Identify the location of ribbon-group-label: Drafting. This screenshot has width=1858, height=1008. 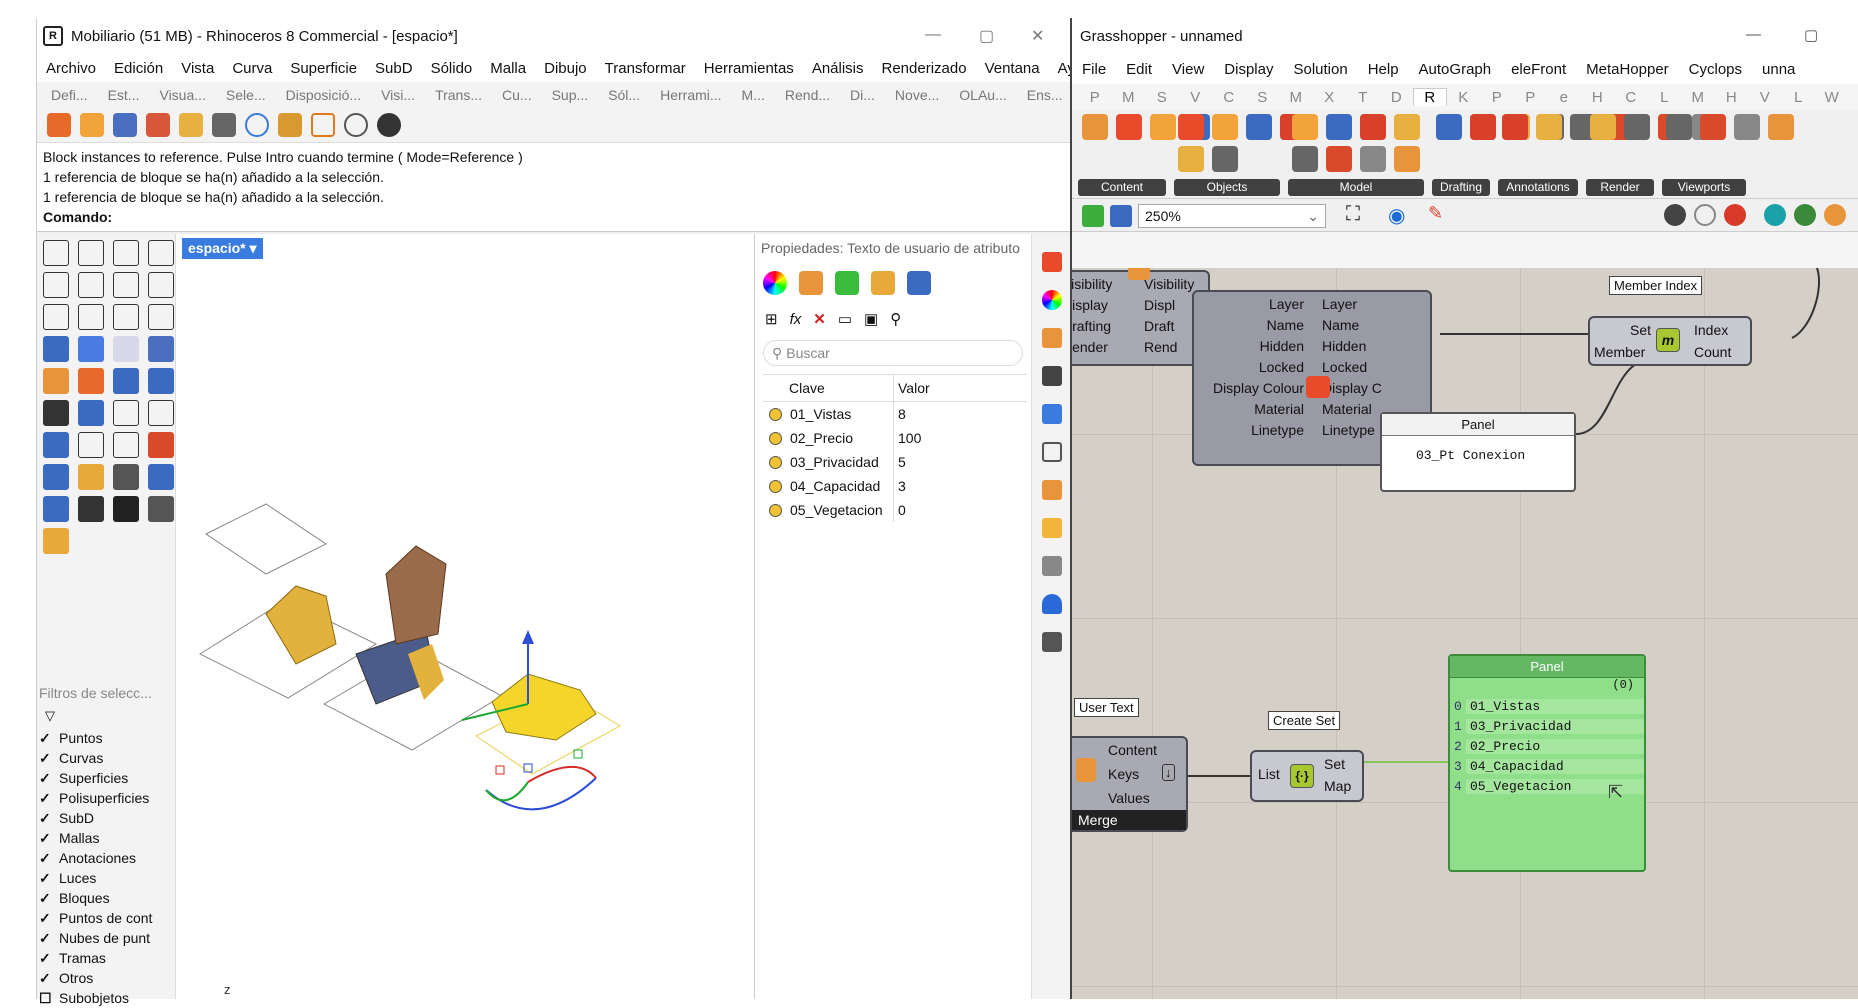
(1461, 187).